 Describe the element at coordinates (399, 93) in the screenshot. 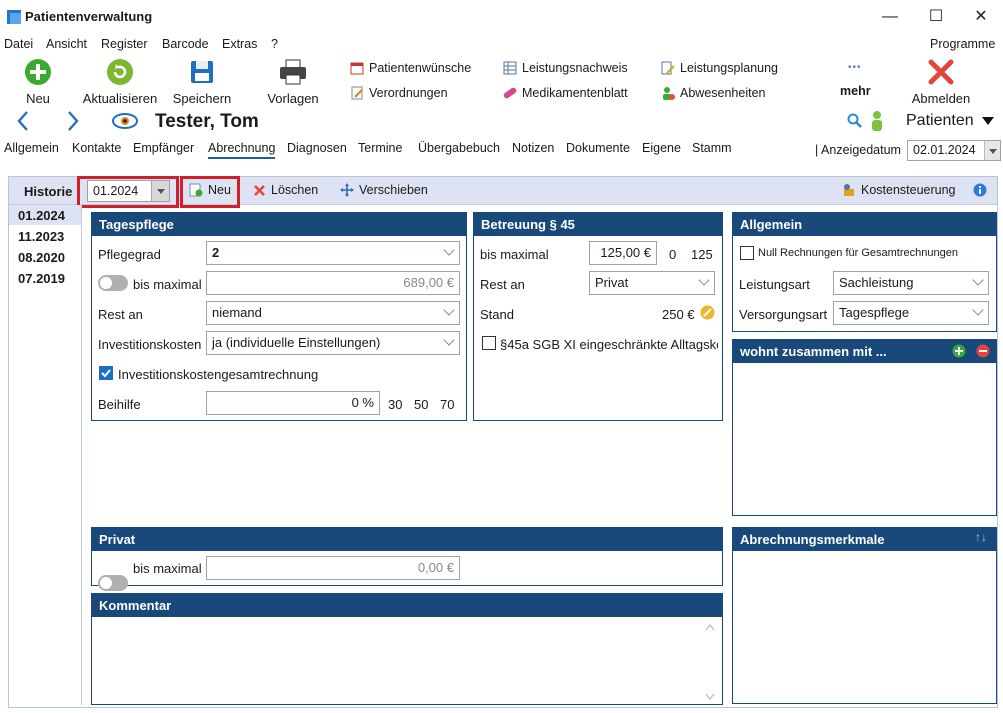

I see `verordnungen-button: Verordnungen` at that location.